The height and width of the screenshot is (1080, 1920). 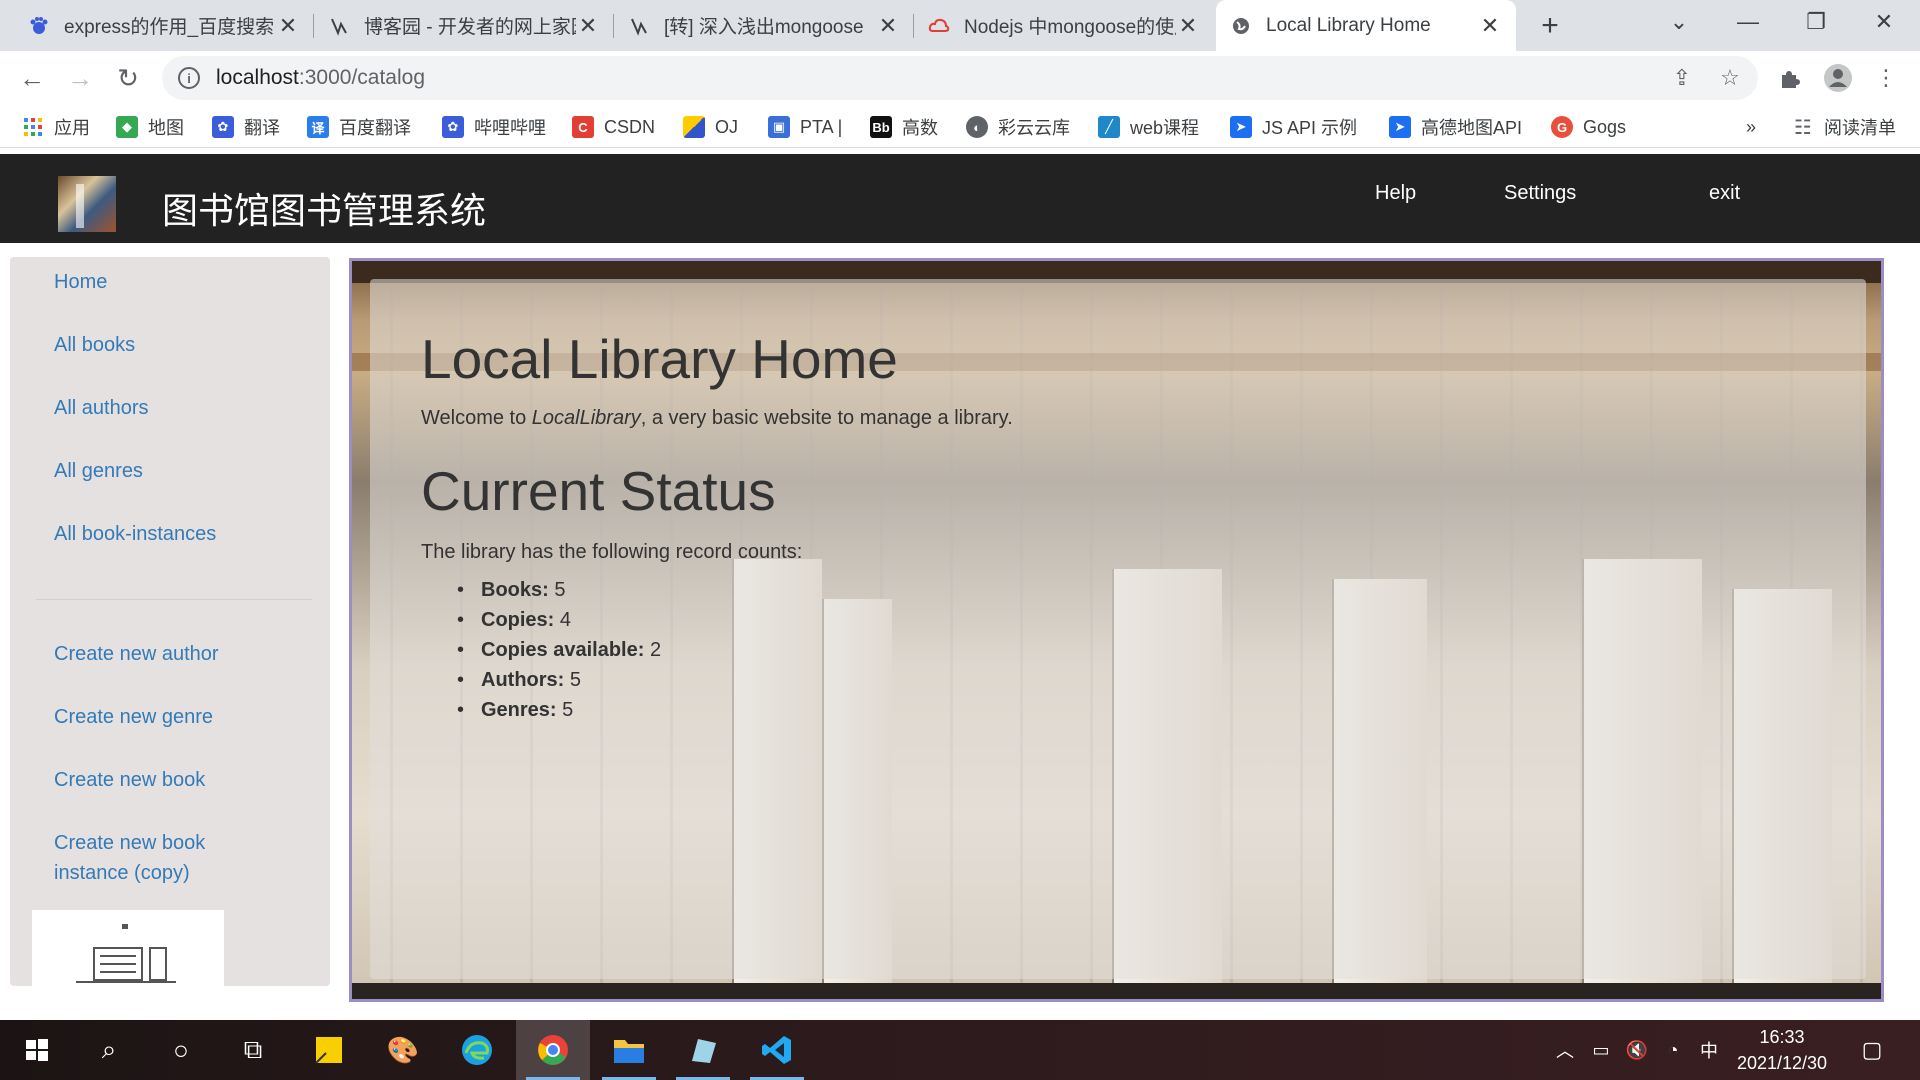 What do you see at coordinates (1395, 193) in the screenshot?
I see `help-link: Help` at bounding box center [1395, 193].